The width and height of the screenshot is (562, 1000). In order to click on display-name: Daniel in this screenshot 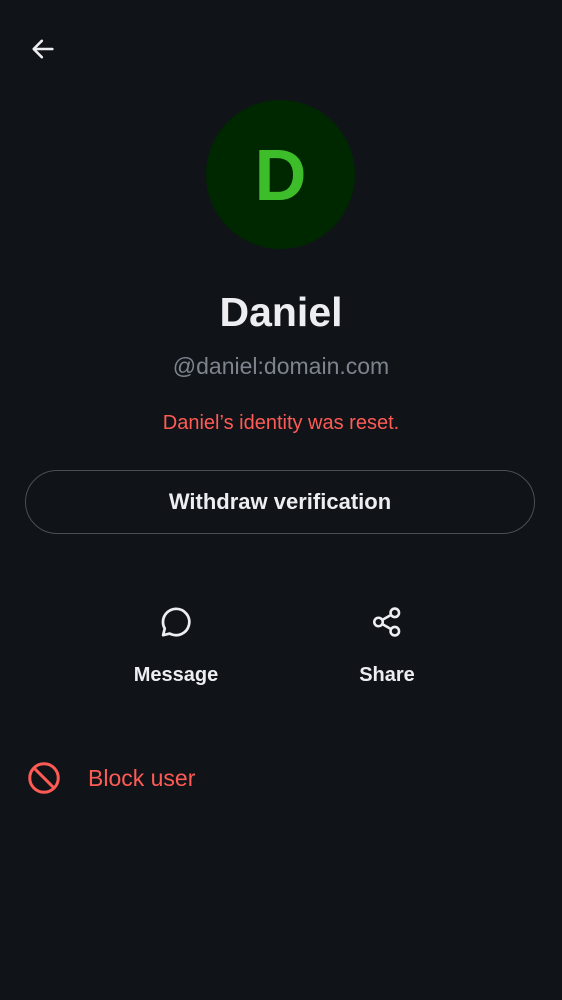, I will do `click(281, 312)`.